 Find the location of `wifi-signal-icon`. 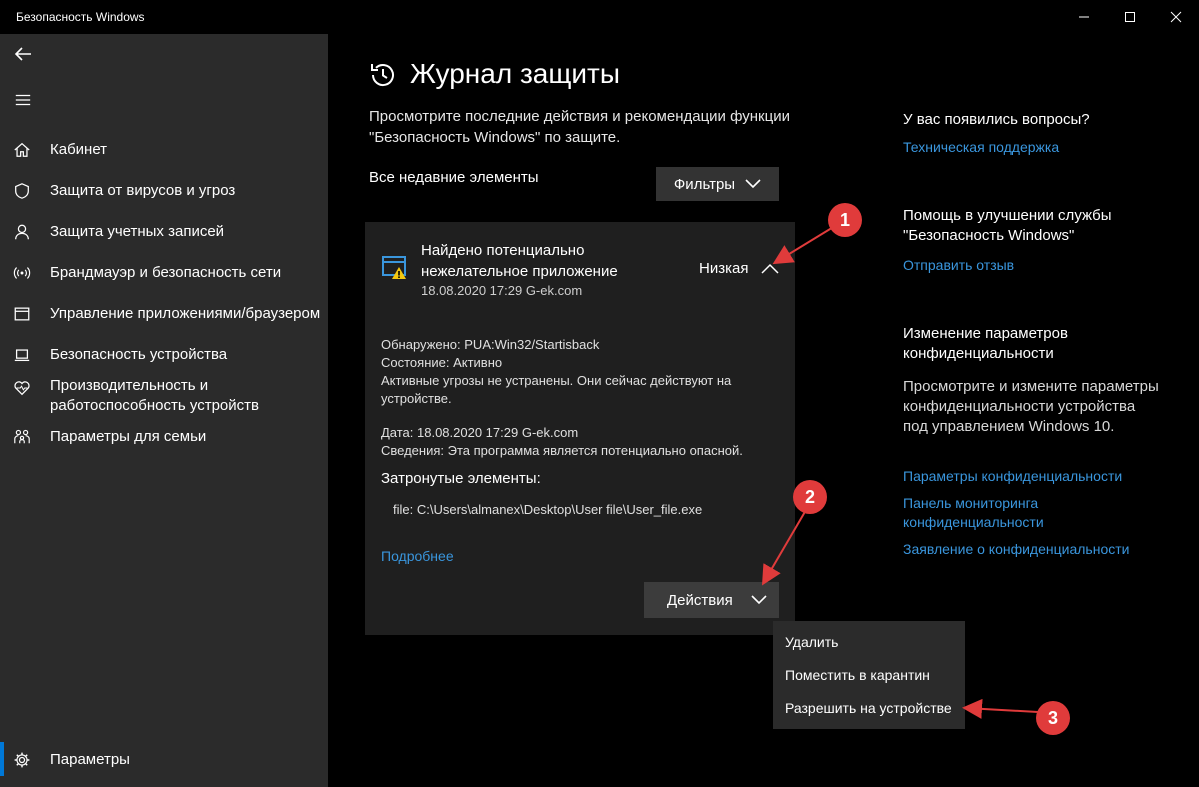

wifi-signal-icon is located at coordinates (22, 273).